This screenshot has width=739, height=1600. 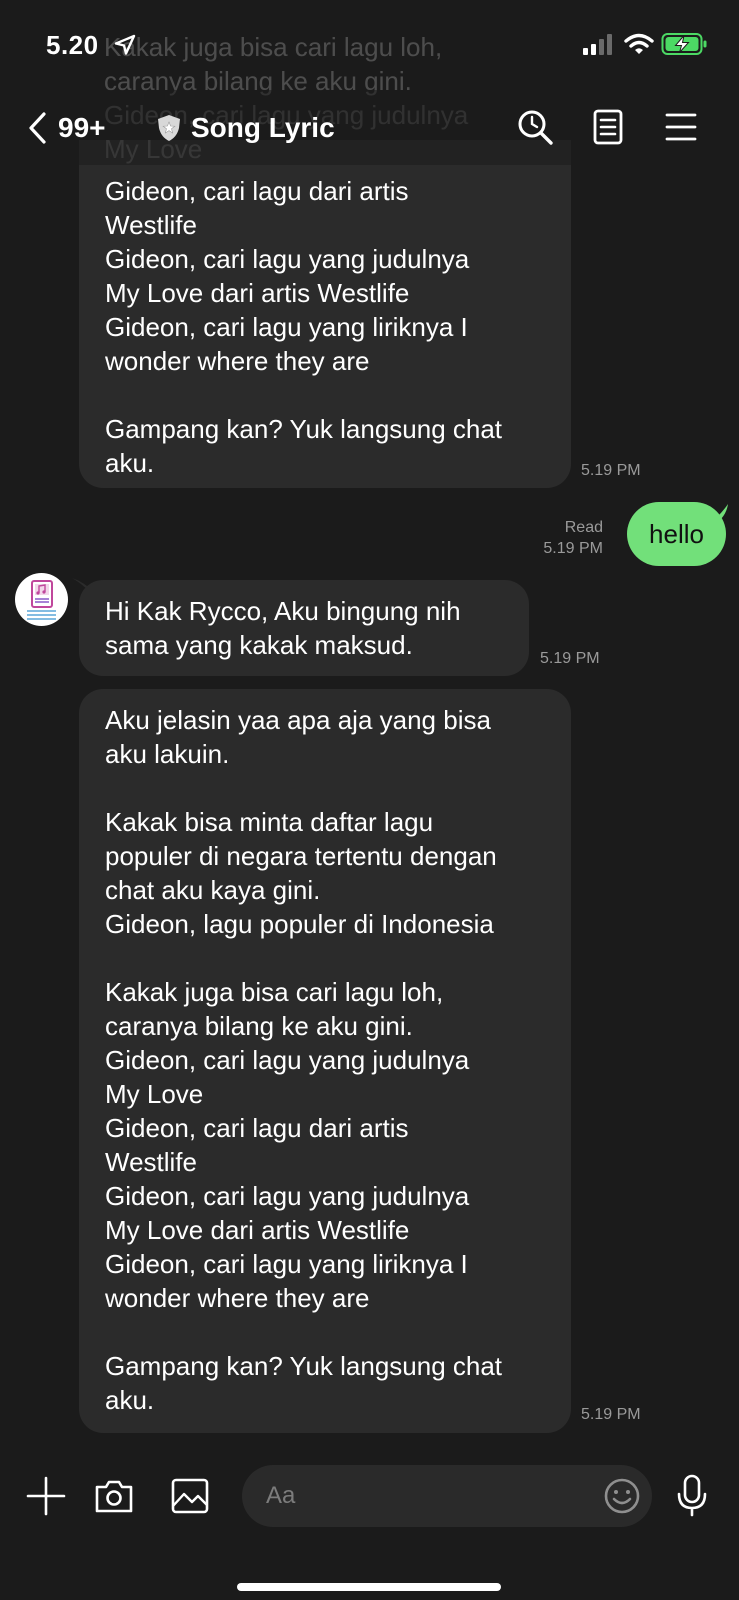 I want to click on chevron-left-icon, so click(x=37, y=128).